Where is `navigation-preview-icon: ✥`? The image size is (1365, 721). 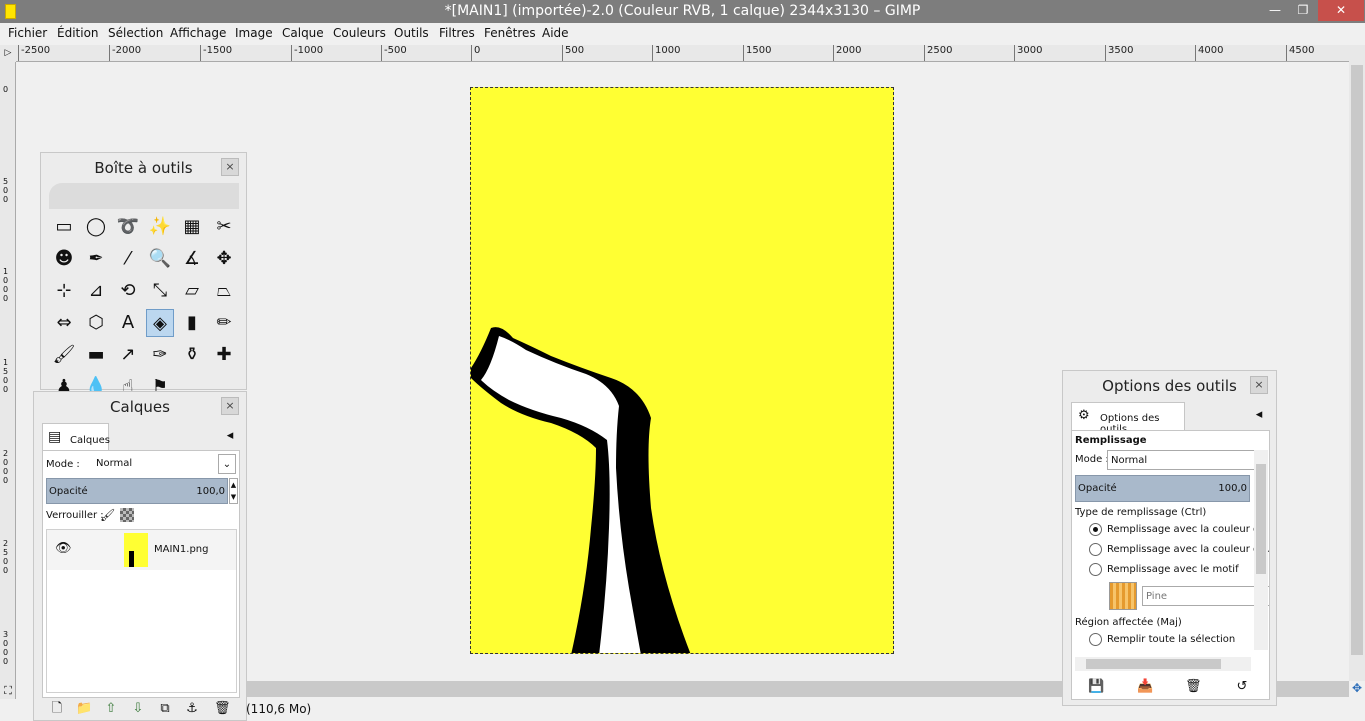
navigation-preview-icon: ✥ is located at coordinates (1357, 689).